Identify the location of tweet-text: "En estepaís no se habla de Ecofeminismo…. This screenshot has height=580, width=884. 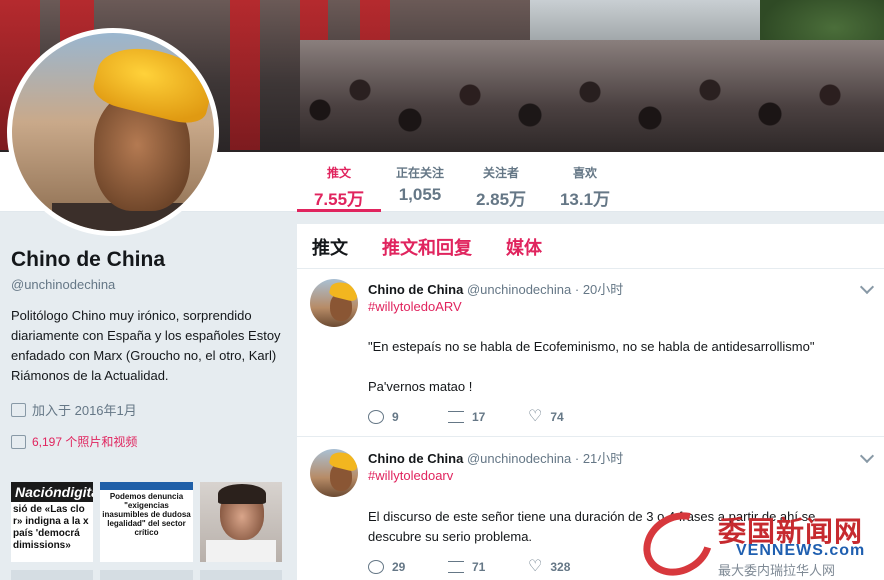
(591, 366).